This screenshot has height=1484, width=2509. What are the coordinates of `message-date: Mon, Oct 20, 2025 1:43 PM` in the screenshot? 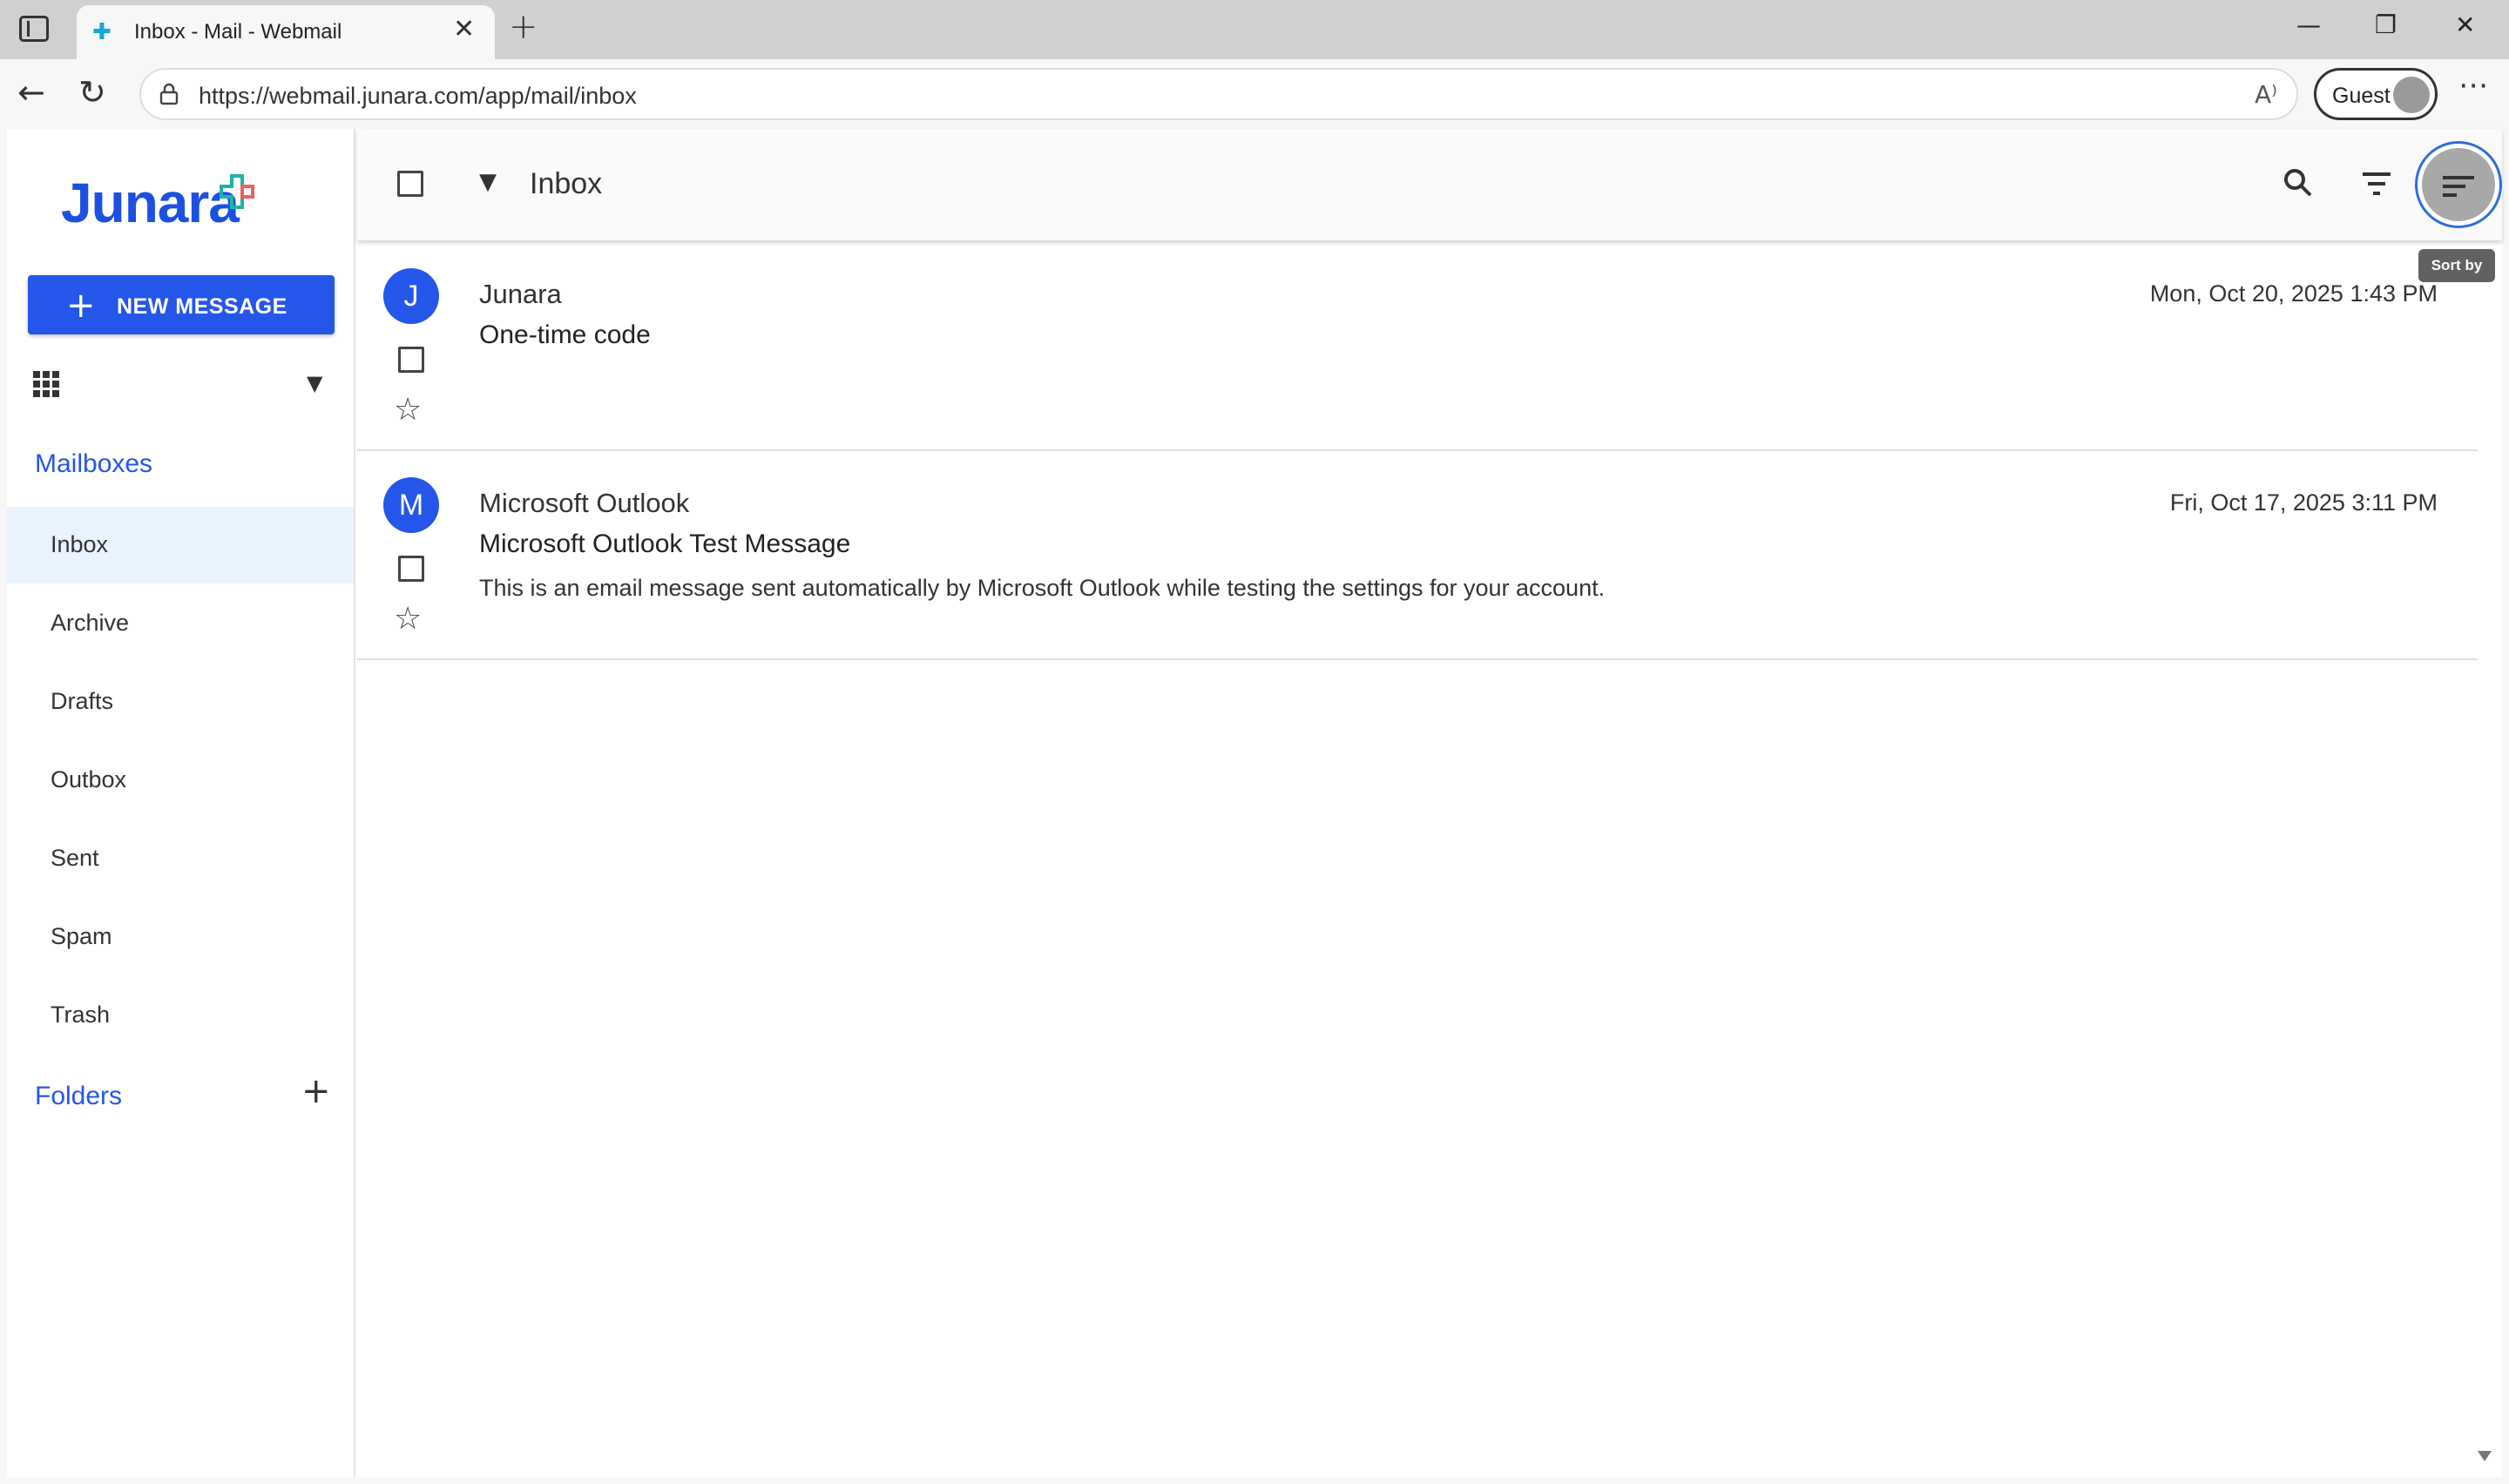 It's located at (2293, 294).